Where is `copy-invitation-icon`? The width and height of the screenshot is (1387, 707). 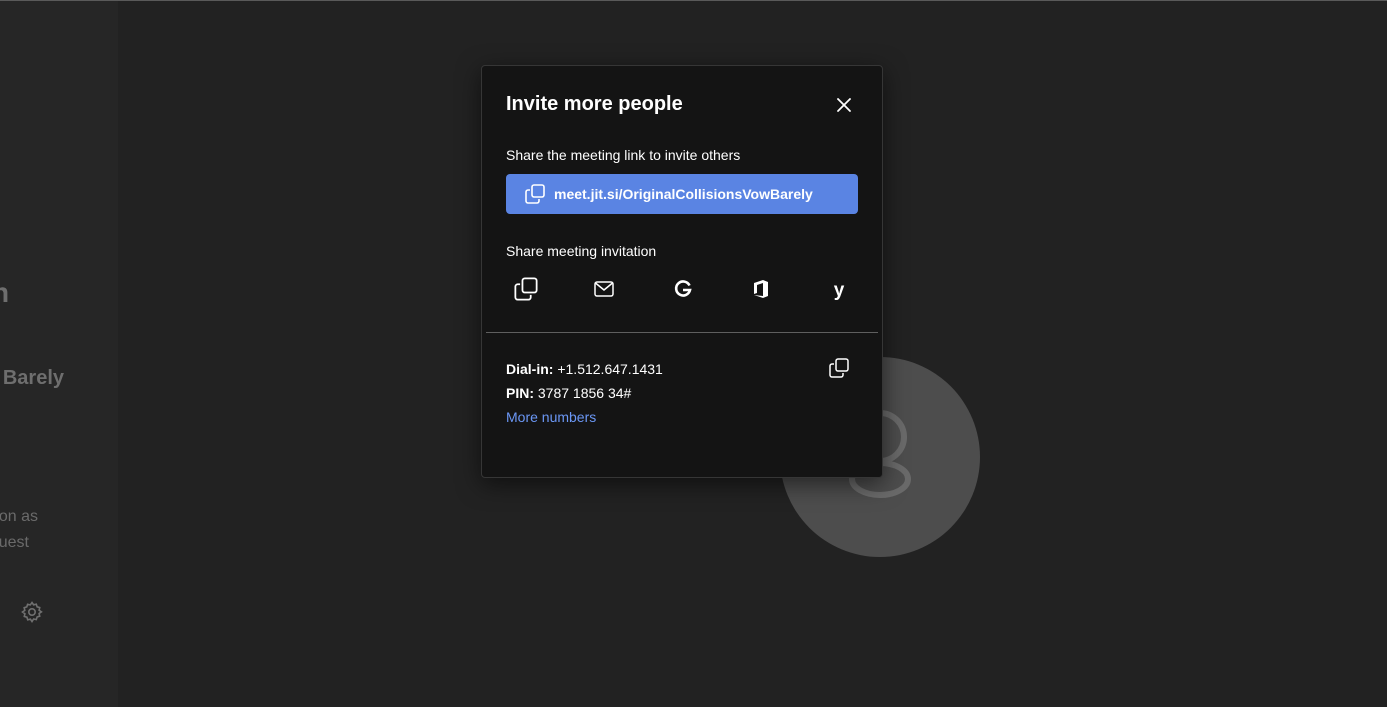
copy-invitation-icon is located at coordinates (526, 289).